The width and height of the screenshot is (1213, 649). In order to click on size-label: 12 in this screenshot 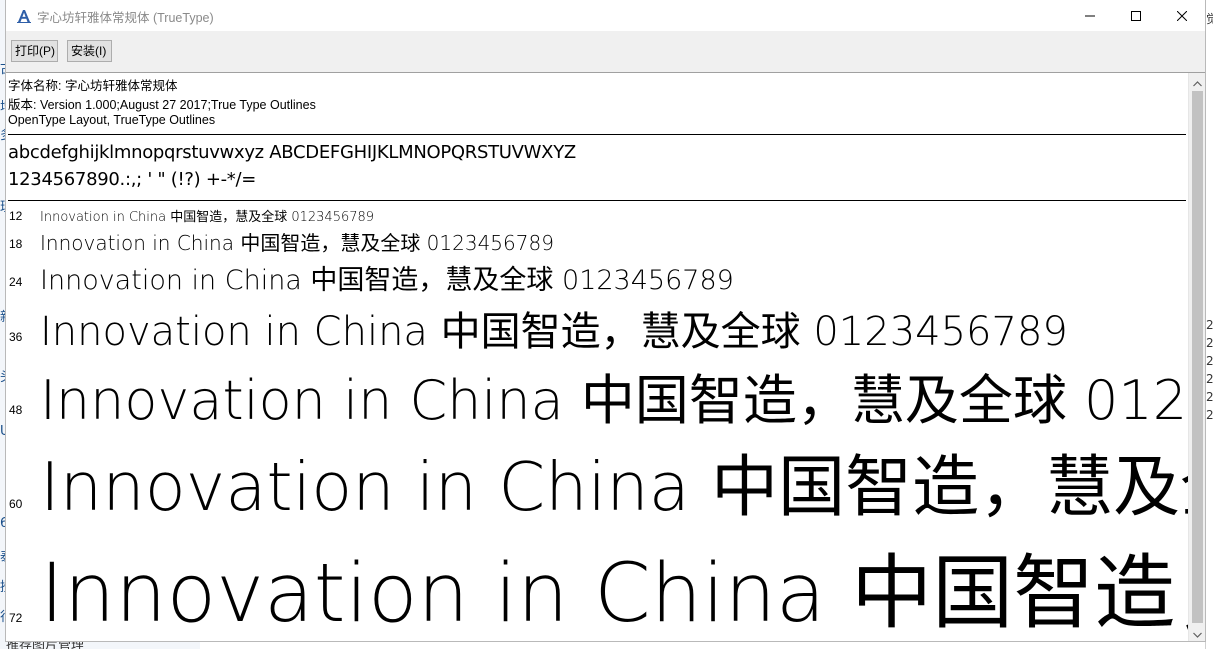, I will do `click(16, 216)`.